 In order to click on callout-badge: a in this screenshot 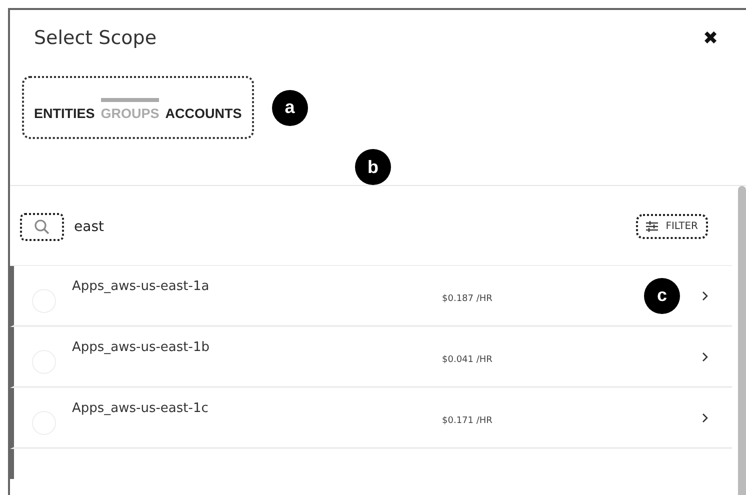, I will do `click(290, 108)`.